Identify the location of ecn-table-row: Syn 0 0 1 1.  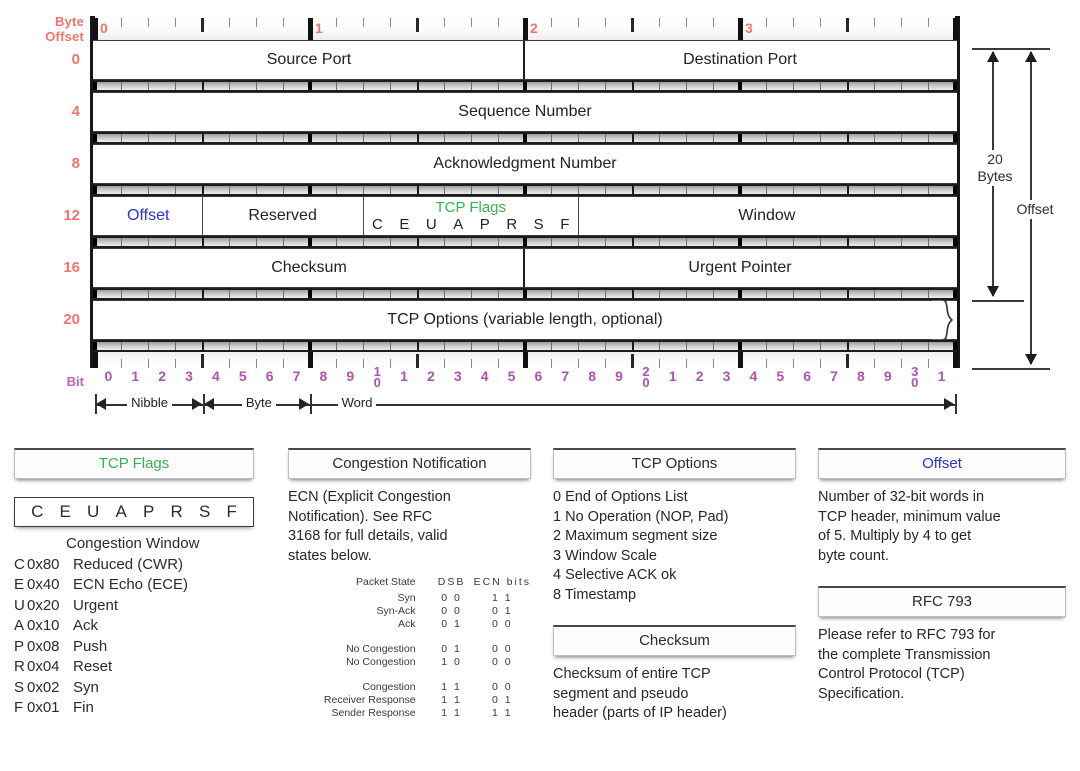
(409, 598).